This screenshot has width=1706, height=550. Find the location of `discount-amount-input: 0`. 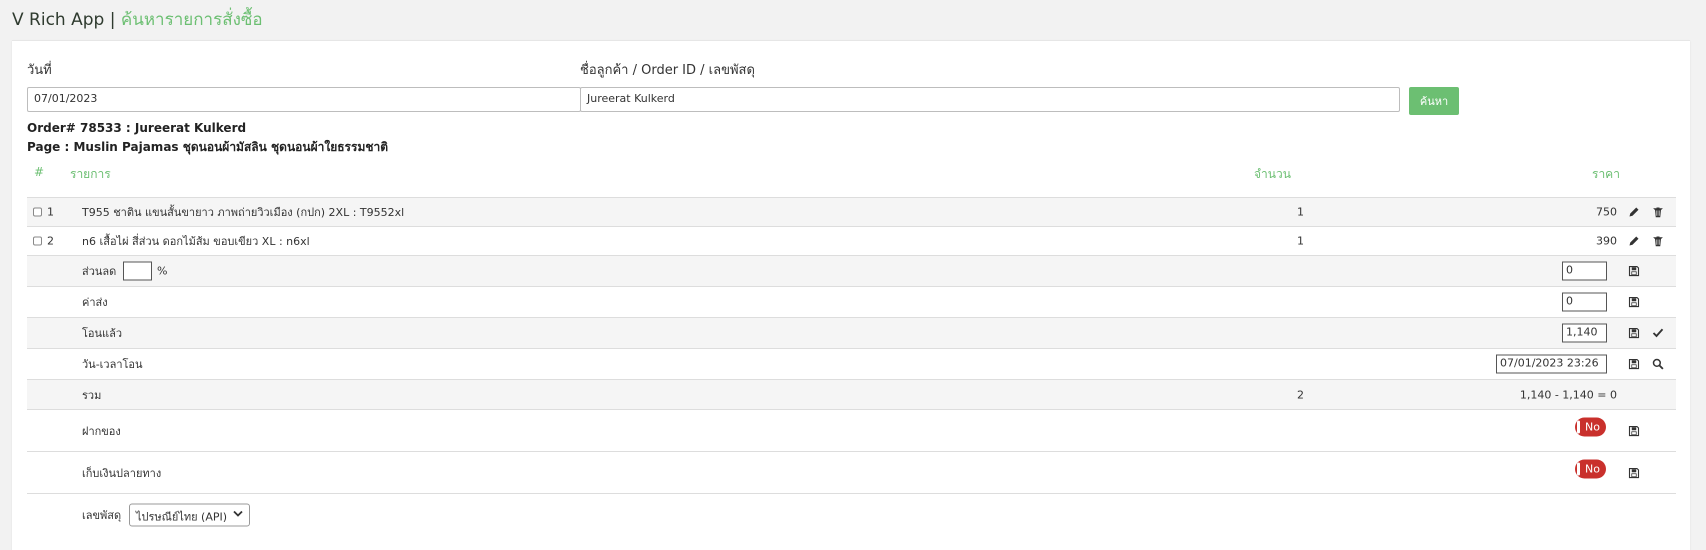

discount-amount-input: 0 is located at coordinates (1584, 271).